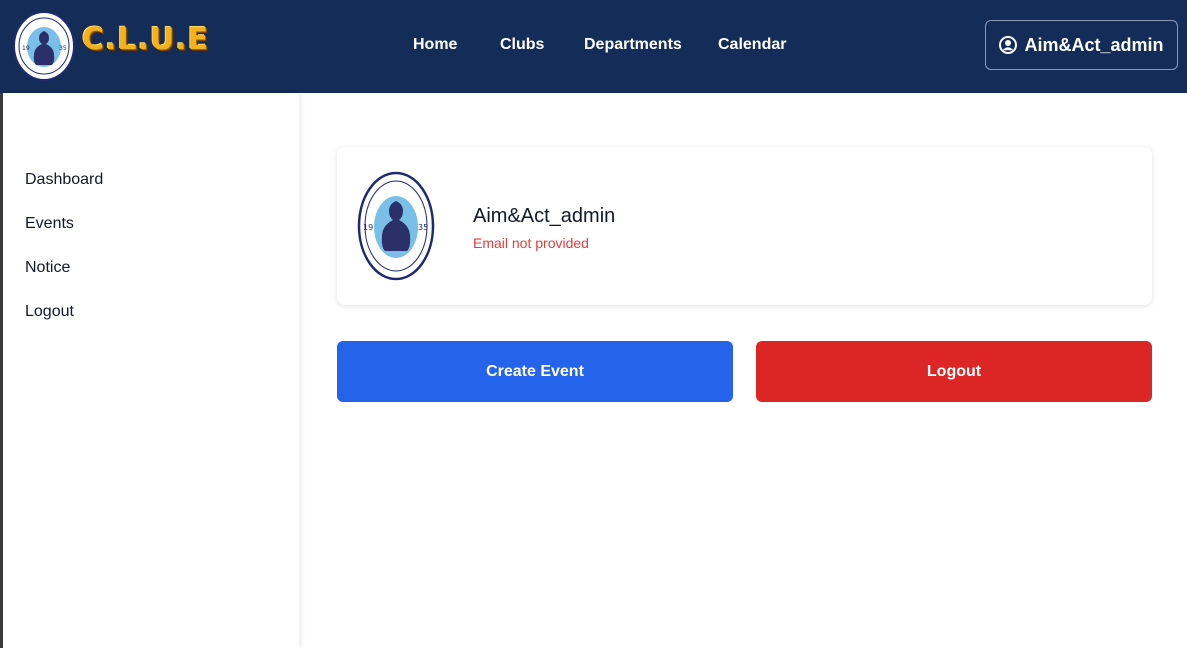 Image resolution: width=1187 pixels, height=648 pixels. What do you see at coordinates (954, 371) in the screenshot?
I see `logout-button: Logout` at bounding box center [954, 371].